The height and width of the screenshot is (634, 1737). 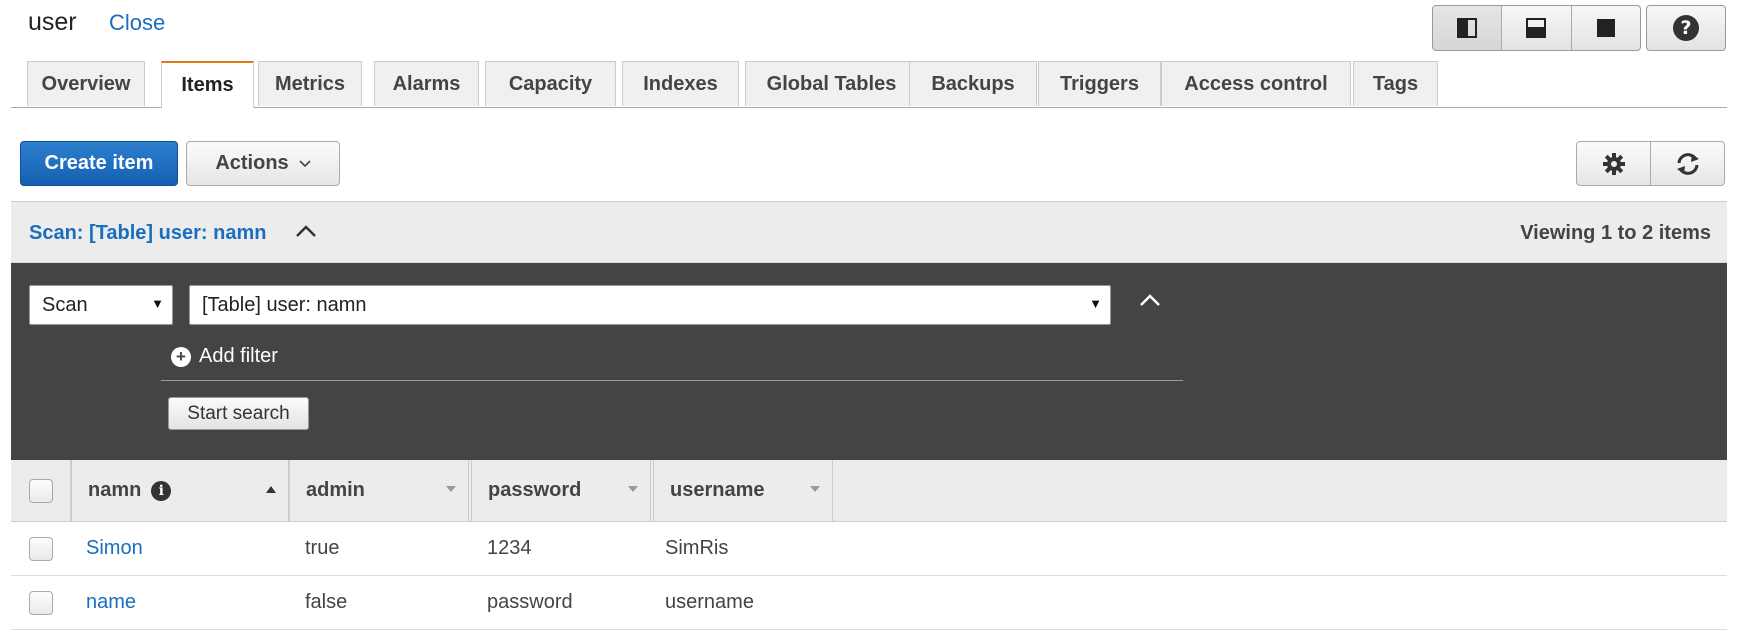 I want to click on tab-global-tables: Global Tables, so click(x=831, y=83).